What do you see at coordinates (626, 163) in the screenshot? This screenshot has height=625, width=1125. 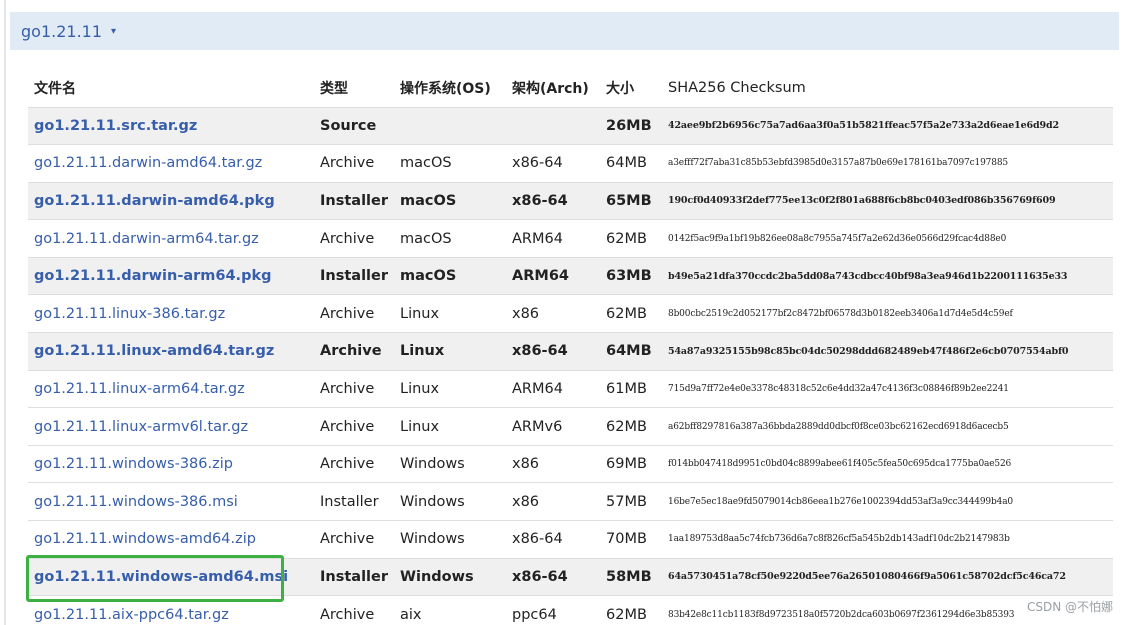 I see `file-size-cell: 64MB` at bounding box center [626, 163].